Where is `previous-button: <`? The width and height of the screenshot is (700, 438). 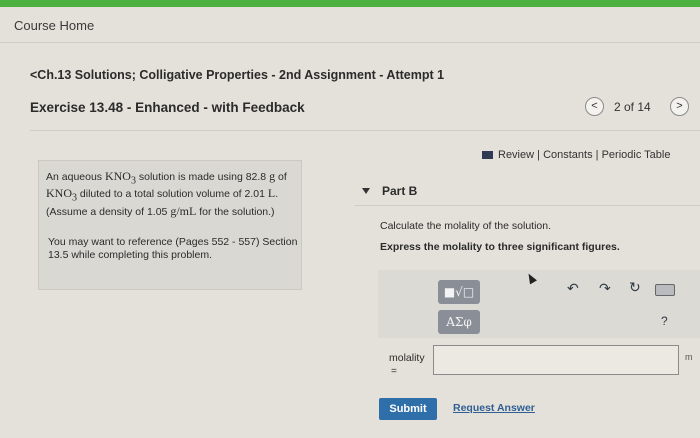
previous-button: < is located at coordinates (594, 106).